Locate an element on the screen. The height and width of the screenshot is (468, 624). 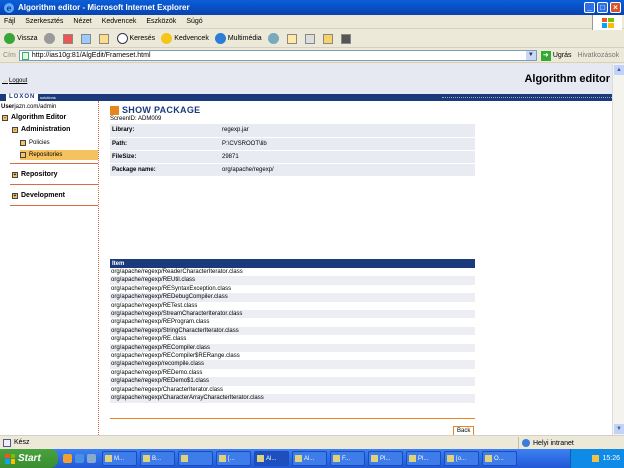
start-button: Start is located at coordinates (29, 458).